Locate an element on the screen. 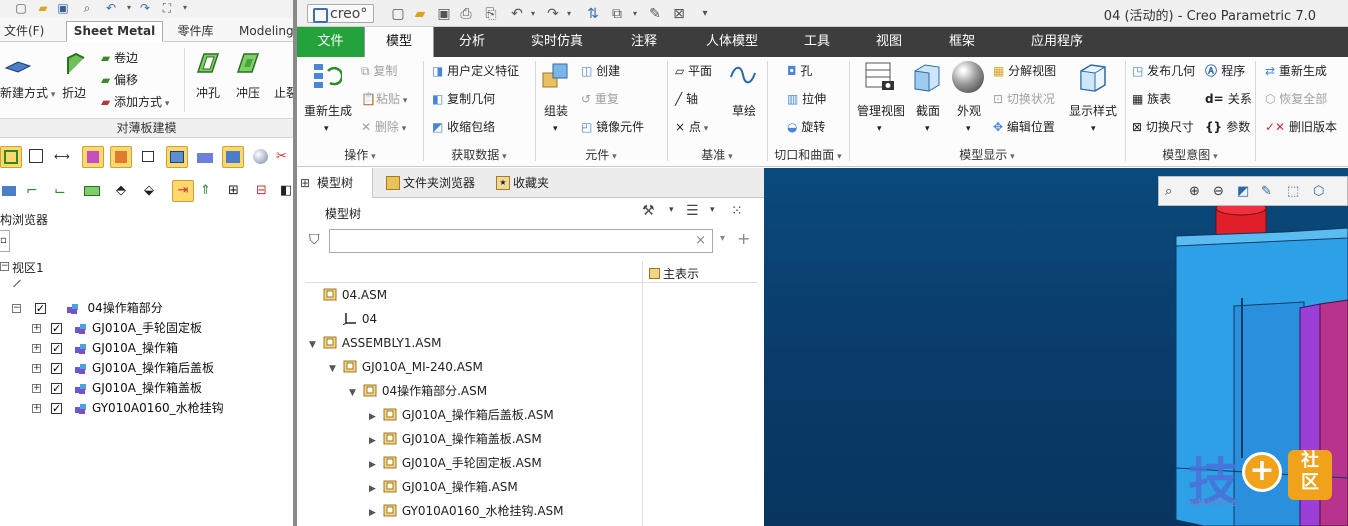 Image resolution: width=1348 pixels, height=526 pixels. restore-all-button: ⬡ 恢复全部 is located at coordinates (1296, 99).